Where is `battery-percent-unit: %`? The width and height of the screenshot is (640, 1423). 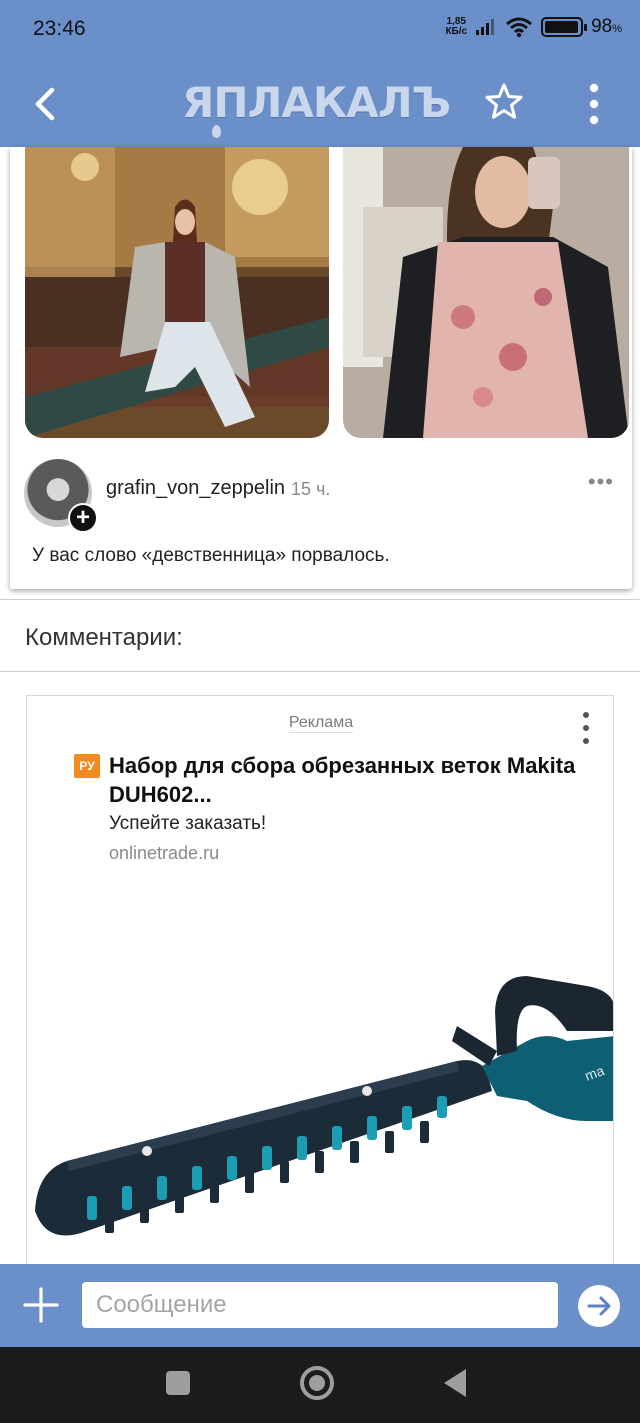 battery-percent-unit: % is located at coordinates (617, 29).